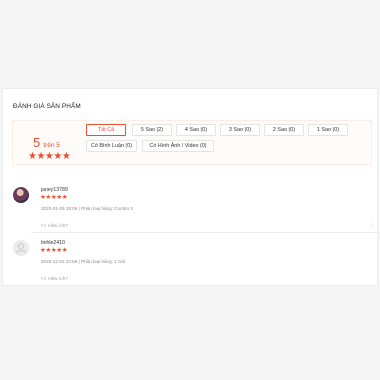  I want to click on filter-3-star-button: 3 Sao (0), so click(240, 130).